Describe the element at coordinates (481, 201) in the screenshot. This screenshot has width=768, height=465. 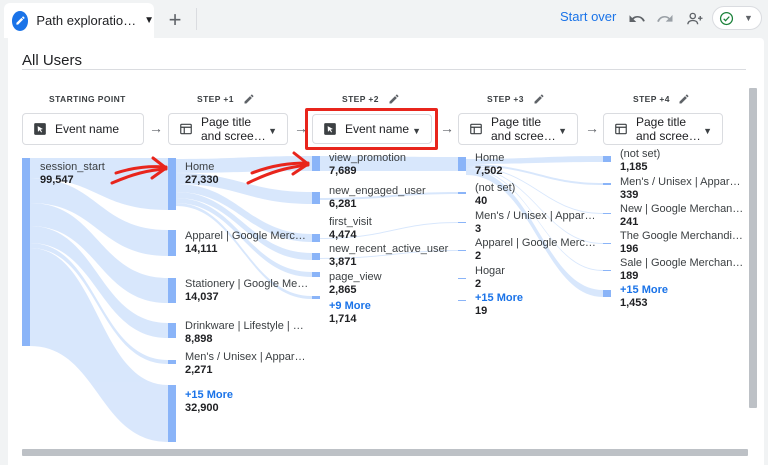
I see `node-value: 40` at that location.